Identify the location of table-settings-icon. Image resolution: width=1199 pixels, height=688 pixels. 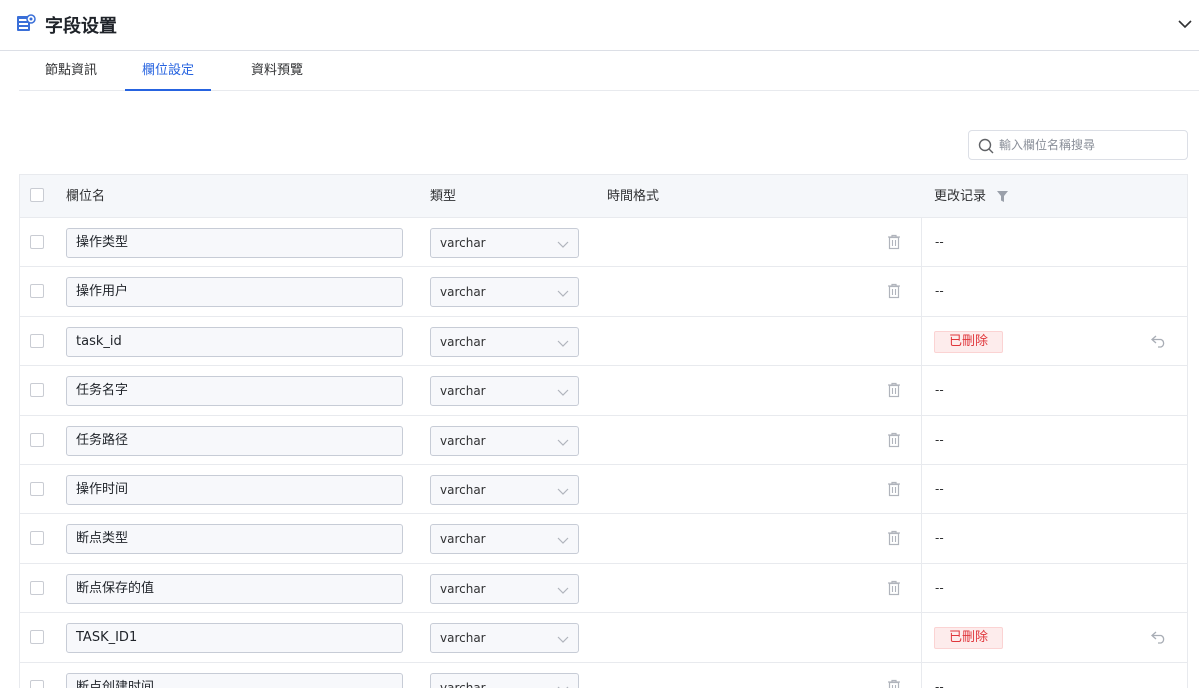
(26, 22).